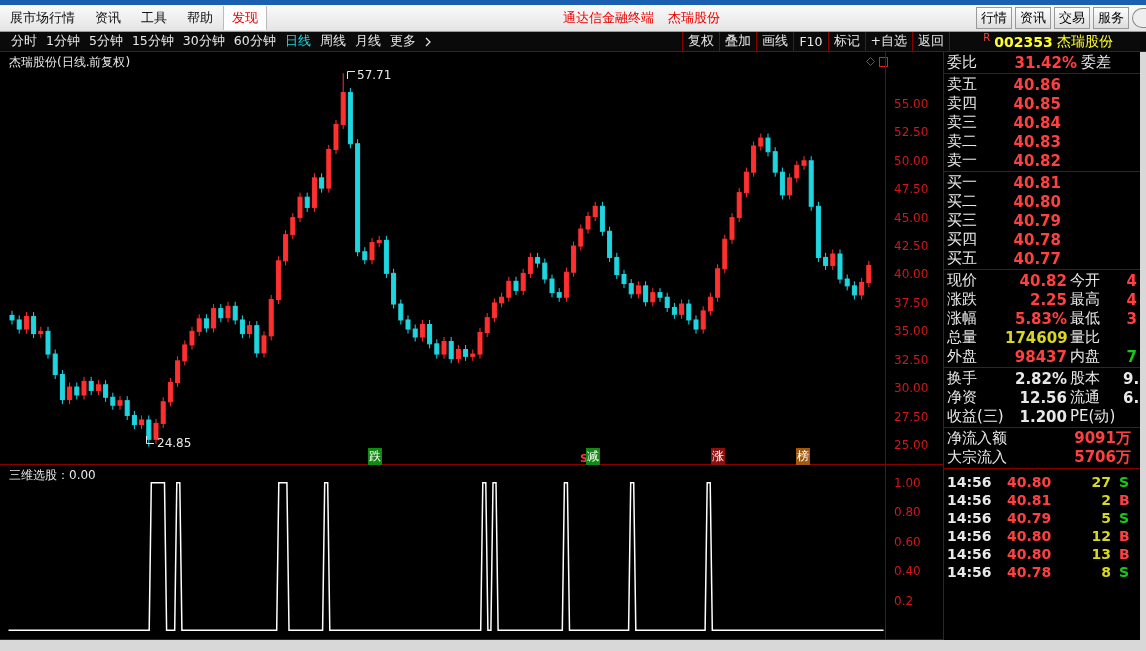 The width and height of the screenshot is (1146, 651). I want to click on signal-marker: 减, so click(593, 456).